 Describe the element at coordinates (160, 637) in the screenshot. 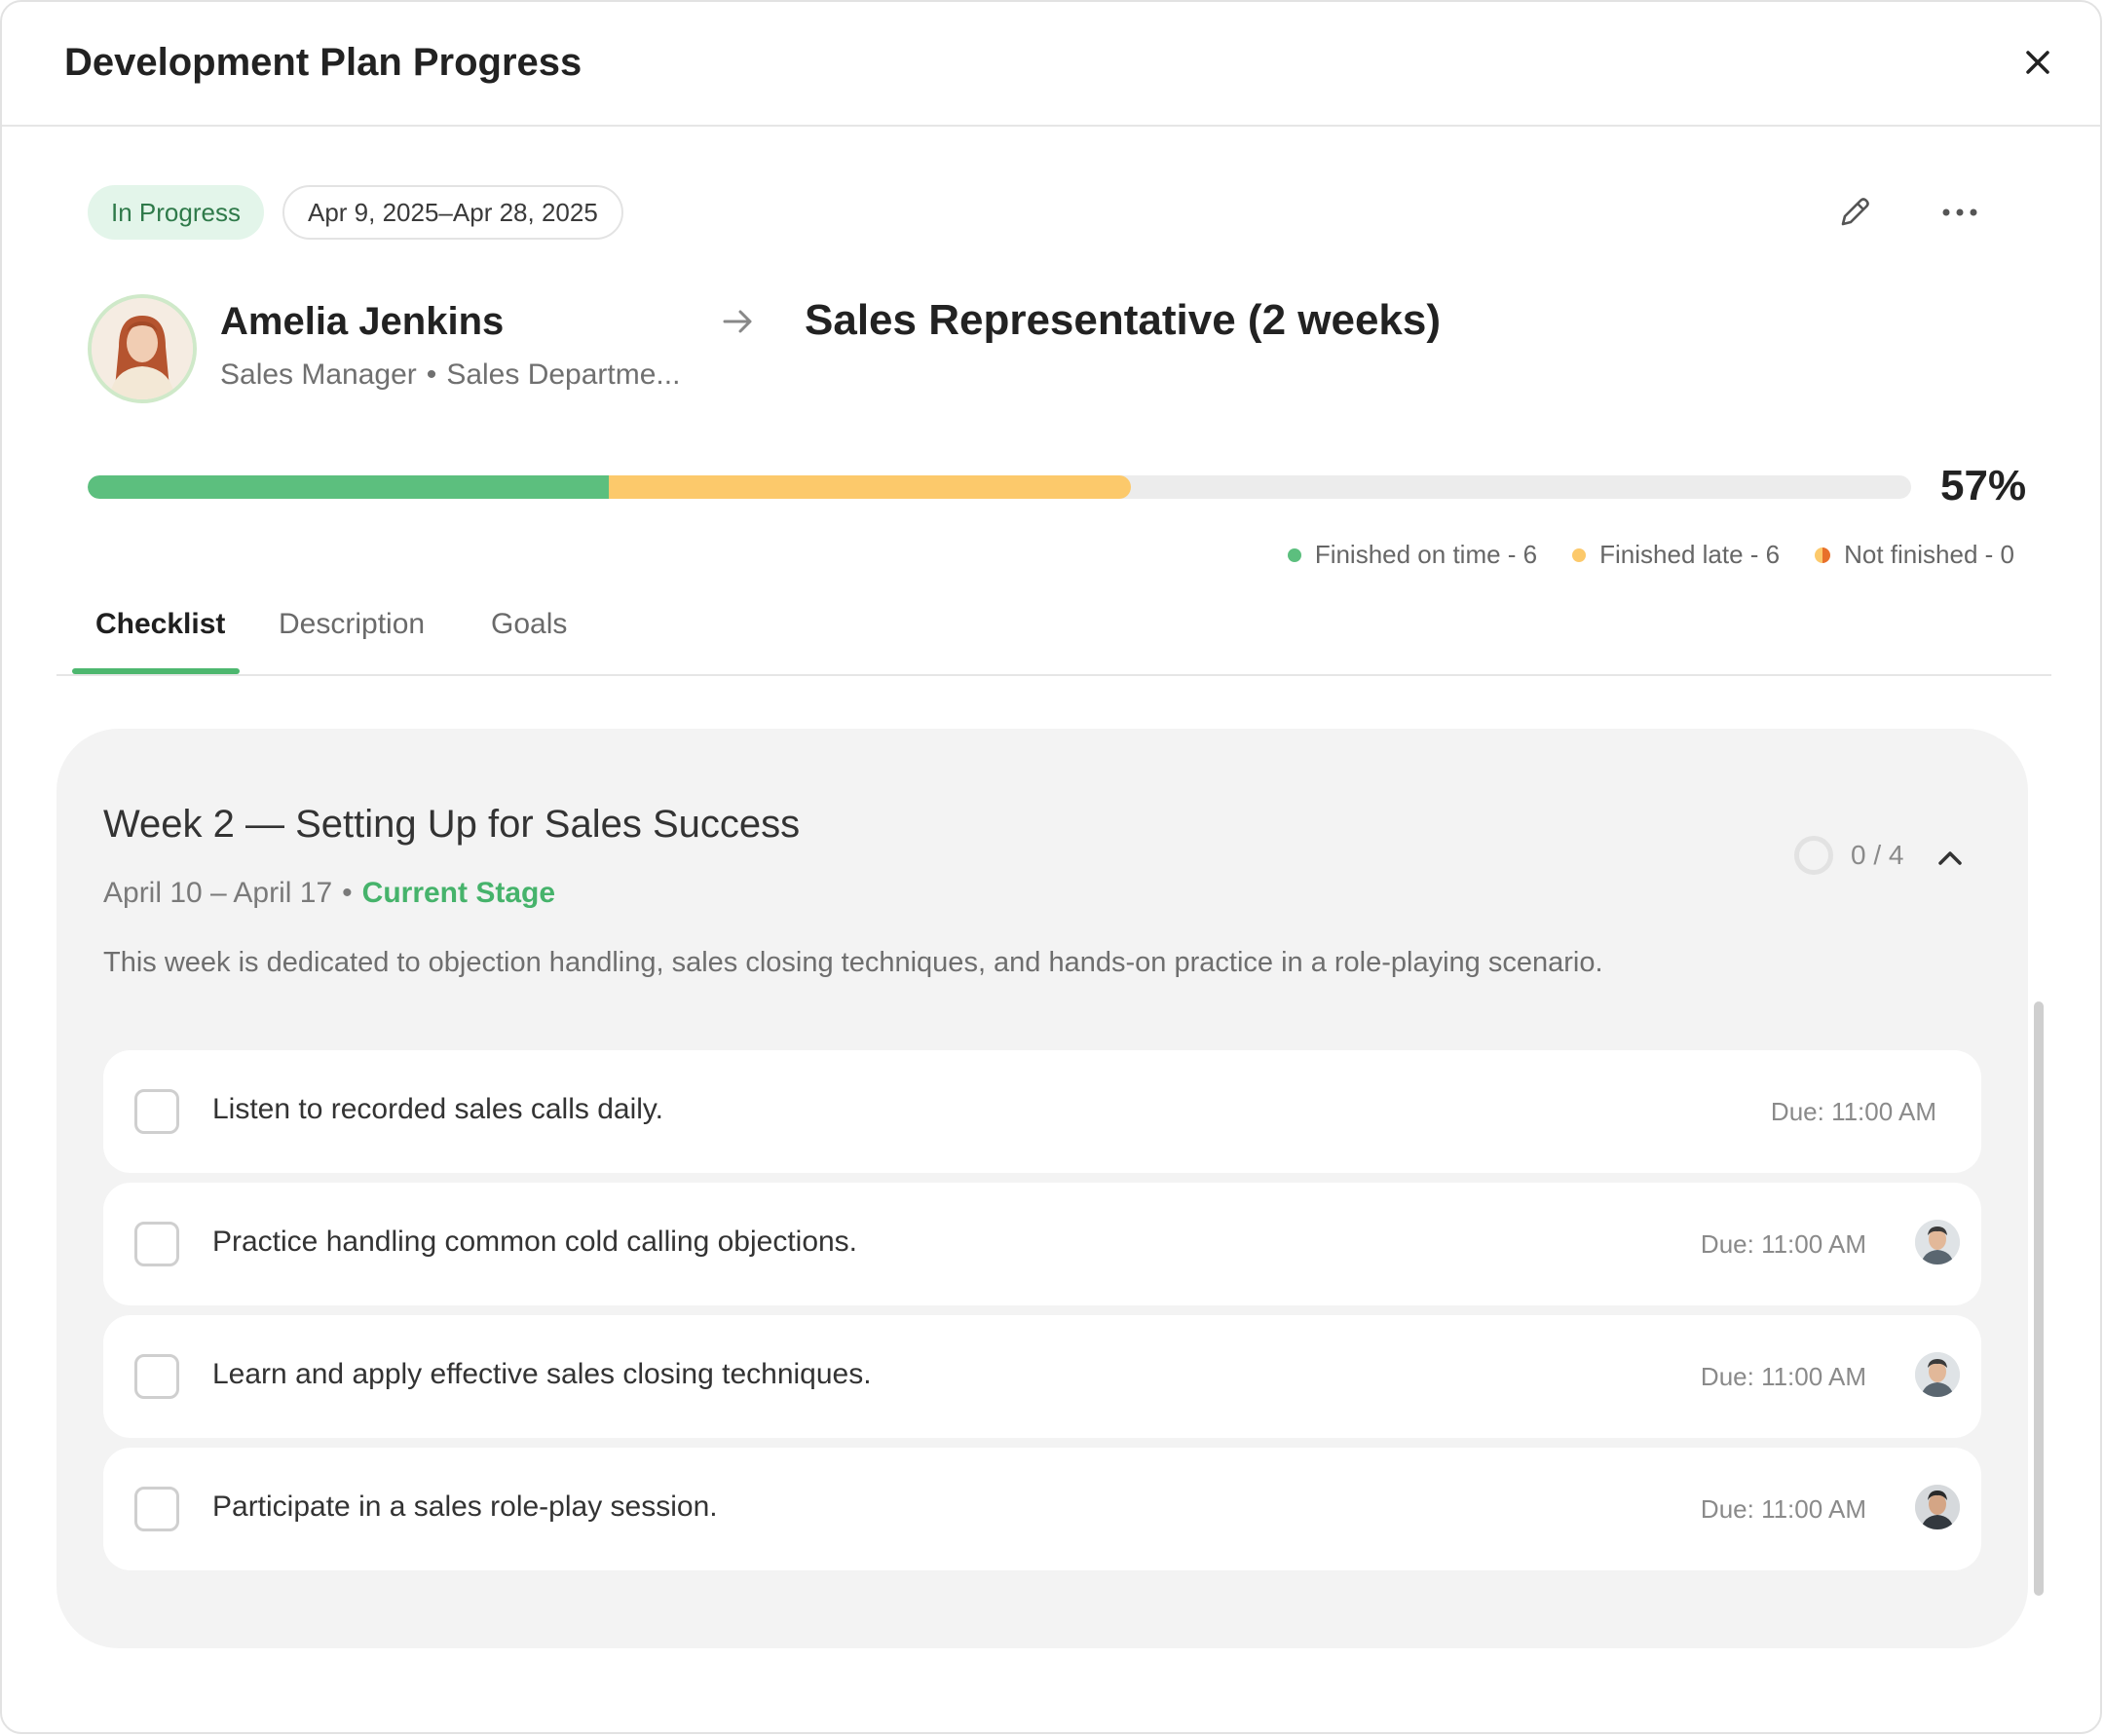

I see `tab-checklist: Checklist` at that location.